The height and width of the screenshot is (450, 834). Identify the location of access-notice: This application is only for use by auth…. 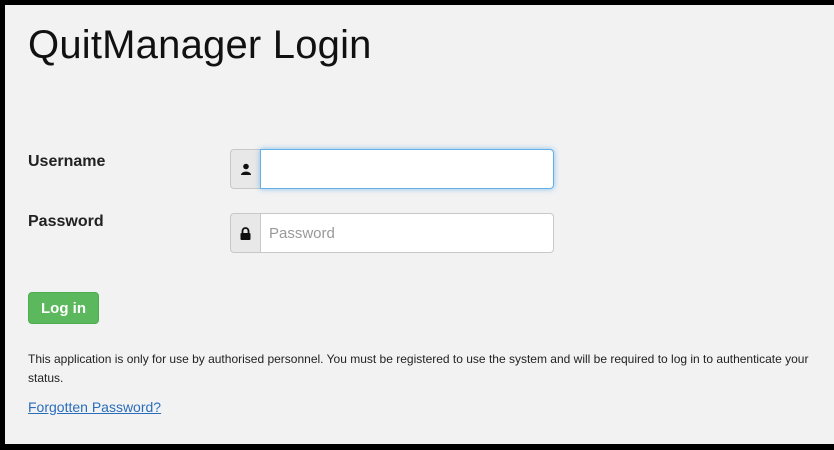
(418, 368).